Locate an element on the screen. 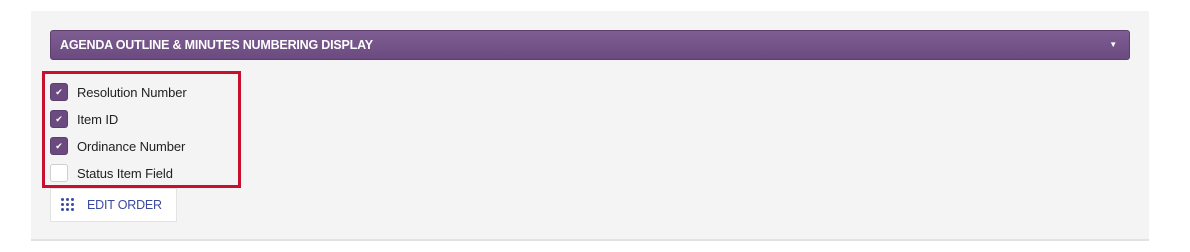 The image size is (1190, 252). checkbox-resolution-number: ✔ is located at coordinates (59, 92).